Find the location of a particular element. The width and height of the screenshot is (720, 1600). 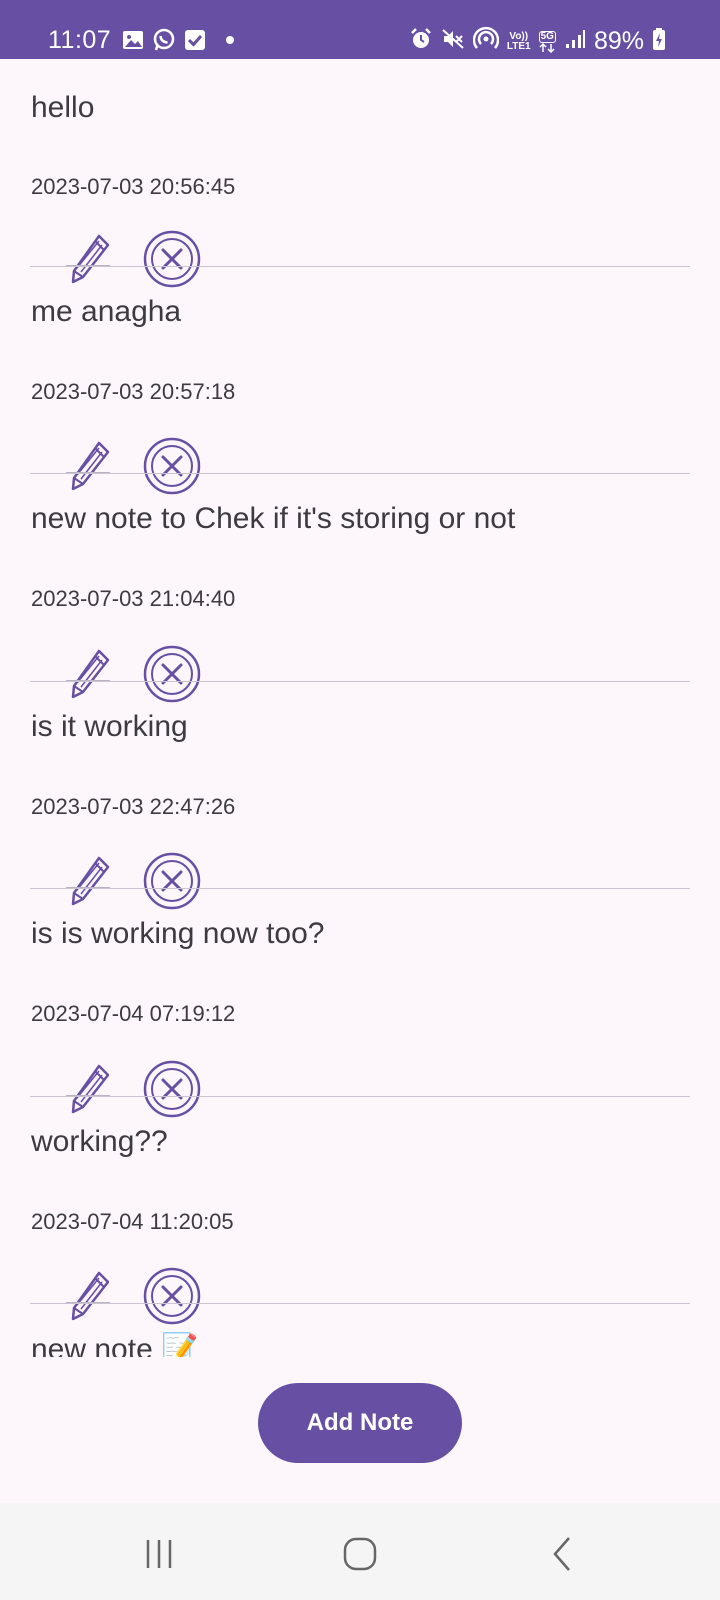

note-timestamp: 2023-07-03 21:04:40 is located at coordinates (133, 598).